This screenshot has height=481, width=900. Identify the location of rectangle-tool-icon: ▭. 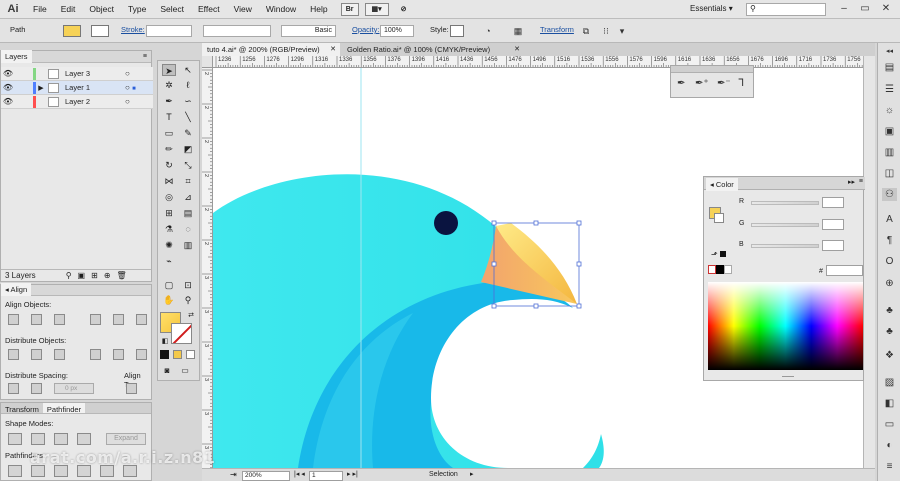
(169, 133).